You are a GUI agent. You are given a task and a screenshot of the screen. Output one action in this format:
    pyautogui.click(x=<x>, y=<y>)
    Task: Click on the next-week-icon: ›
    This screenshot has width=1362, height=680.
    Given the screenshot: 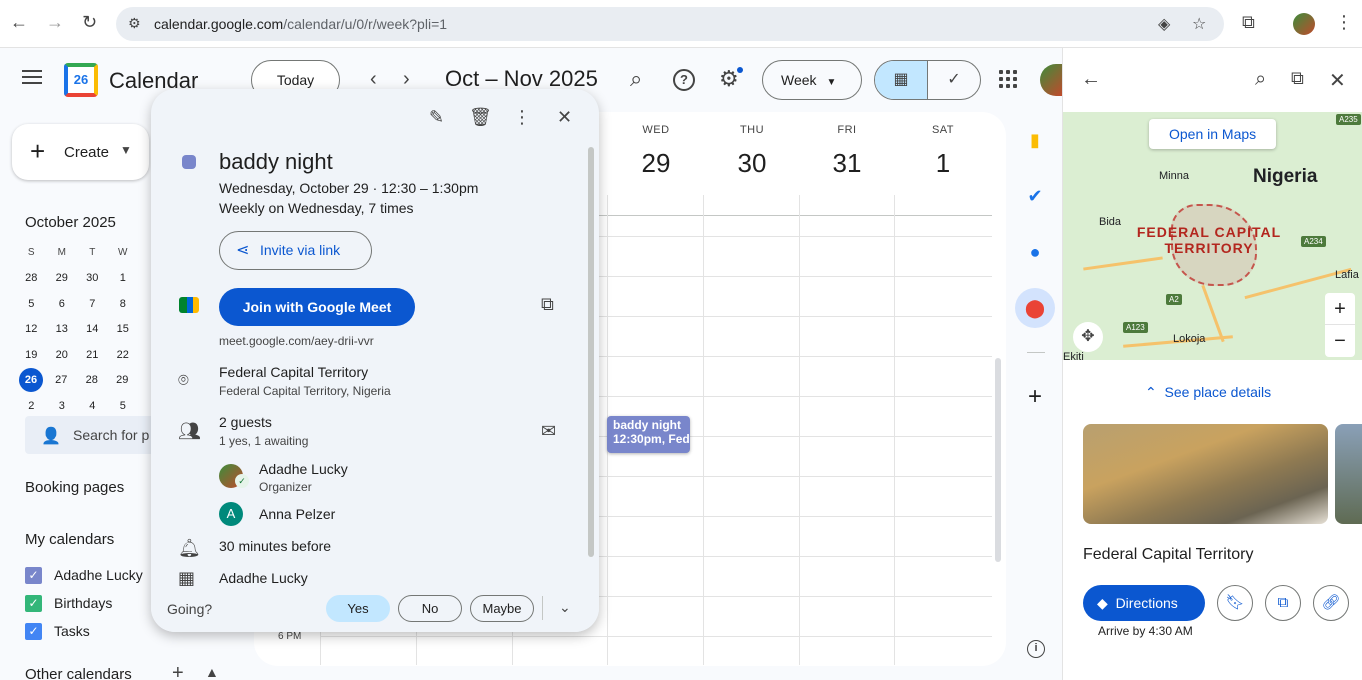 What is the action you would take?
    pyautogui.click(x=406, y=79)
    